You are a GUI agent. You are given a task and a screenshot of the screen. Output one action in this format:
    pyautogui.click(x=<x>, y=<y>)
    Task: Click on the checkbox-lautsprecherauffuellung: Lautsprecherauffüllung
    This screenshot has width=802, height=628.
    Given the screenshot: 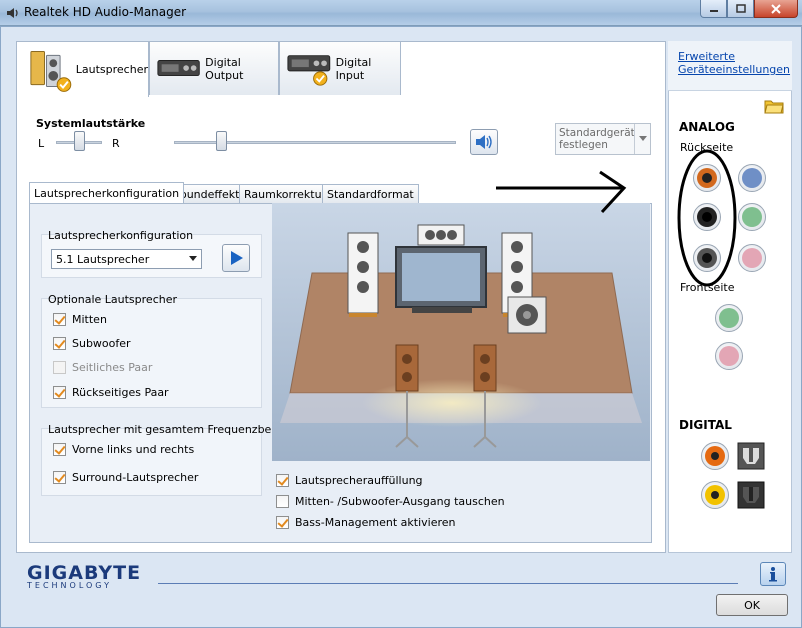 What is the action you would take?
    pyautogui.click(x=349, y=480)
    